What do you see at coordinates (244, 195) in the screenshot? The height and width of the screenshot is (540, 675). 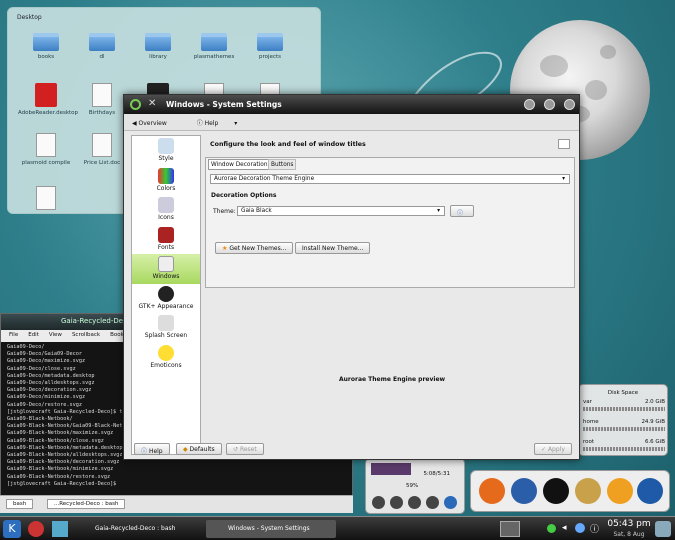 I see `decoration-options-label: Decoration Options` at bounding box center [244, 195].